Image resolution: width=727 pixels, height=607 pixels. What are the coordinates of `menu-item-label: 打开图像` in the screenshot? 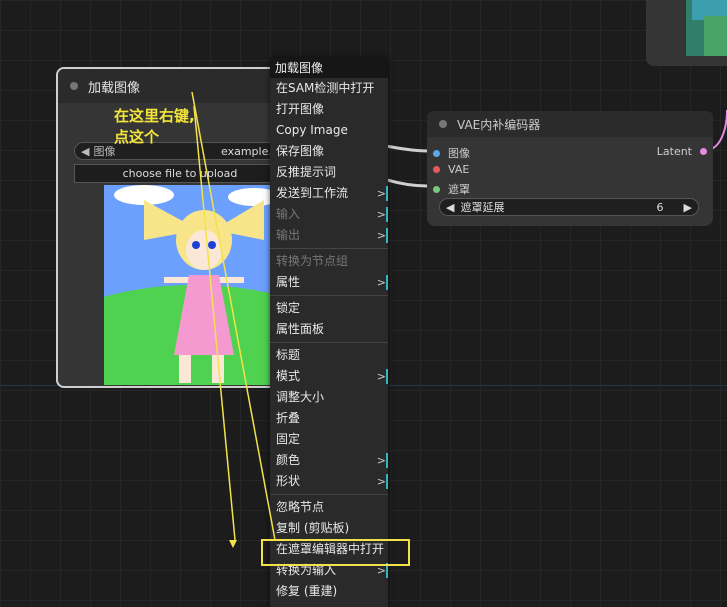 It's located at (300, 109).